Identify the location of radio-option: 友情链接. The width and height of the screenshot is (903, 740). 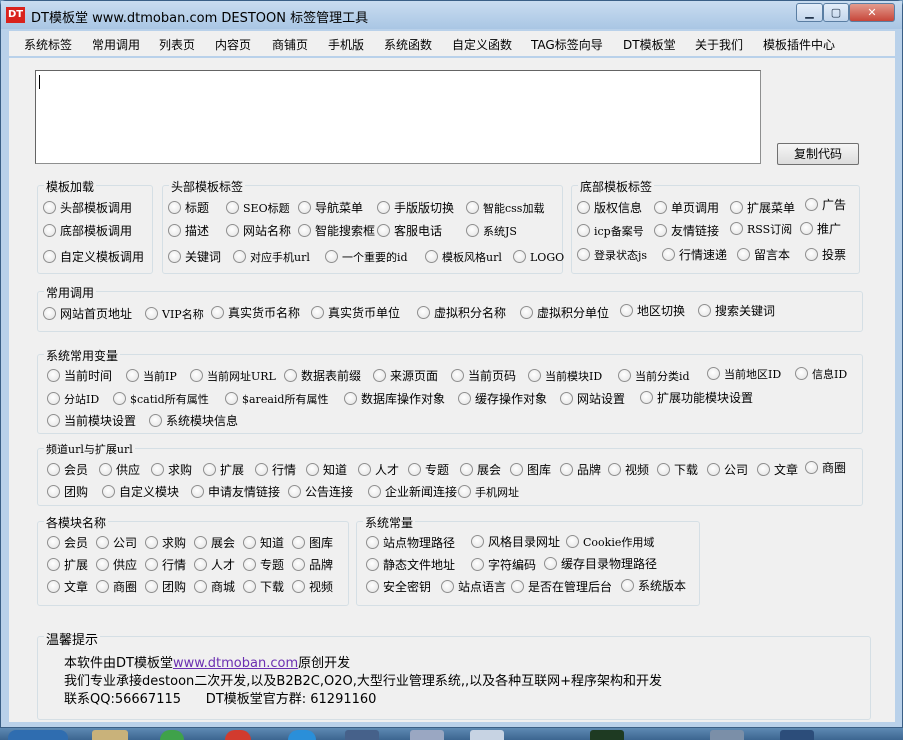
(686, 231).